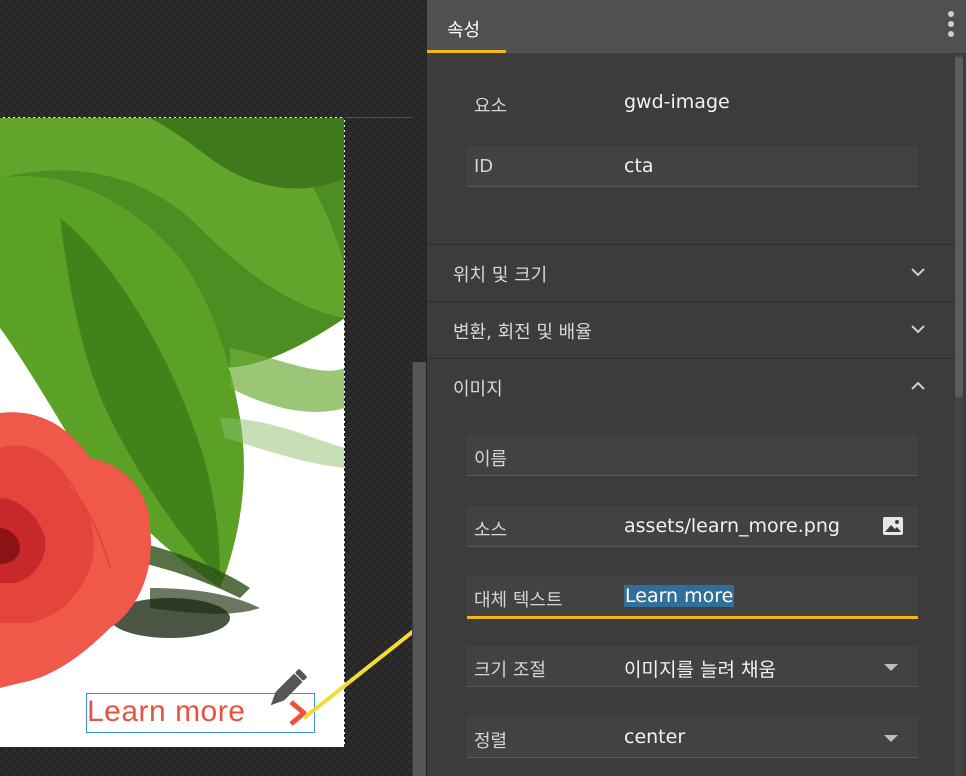 The image size is (966, 776). Describe the element at coordinates (691, 329) in the screenshot. I see `section-transform: 변환, 회전 및 배율` at that location.